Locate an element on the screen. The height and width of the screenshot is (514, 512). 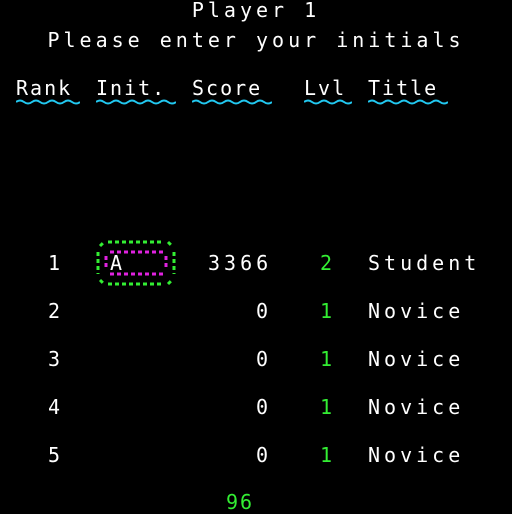
score-cell: 3366 is located at coordinates (240, 263).